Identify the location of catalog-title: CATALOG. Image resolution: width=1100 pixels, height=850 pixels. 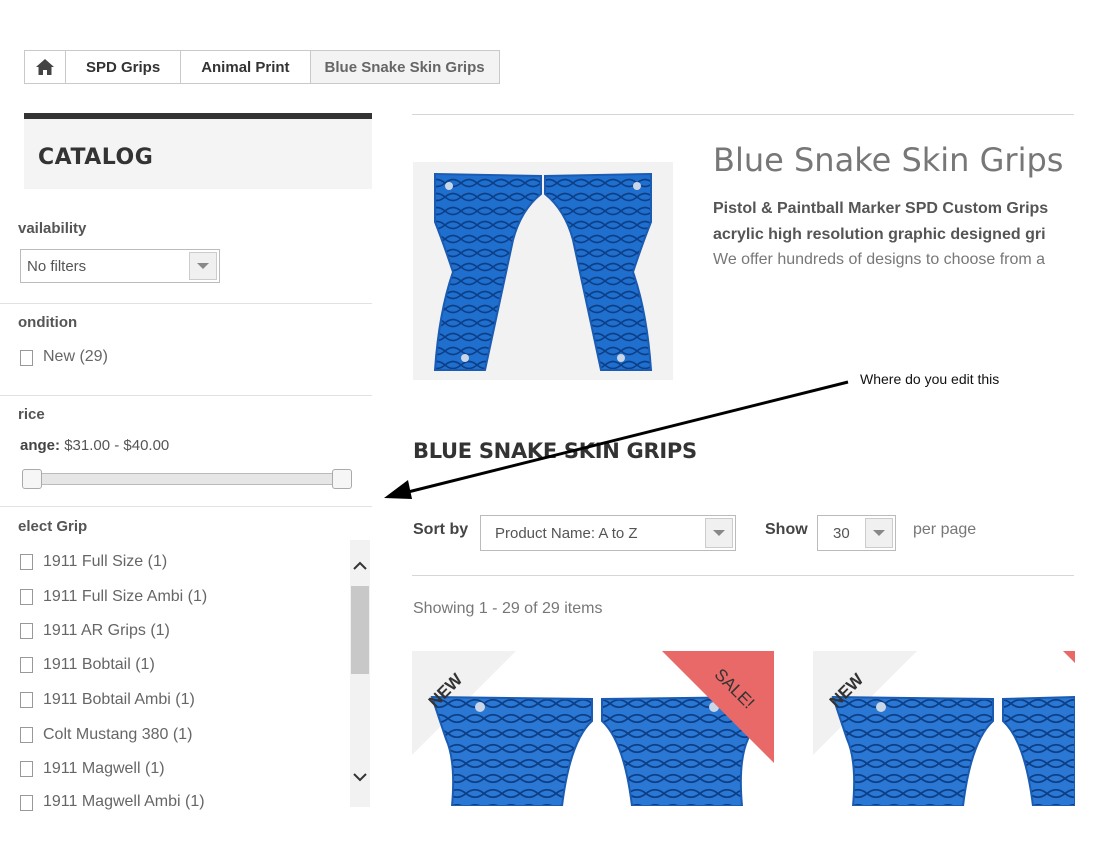
(96, 157).